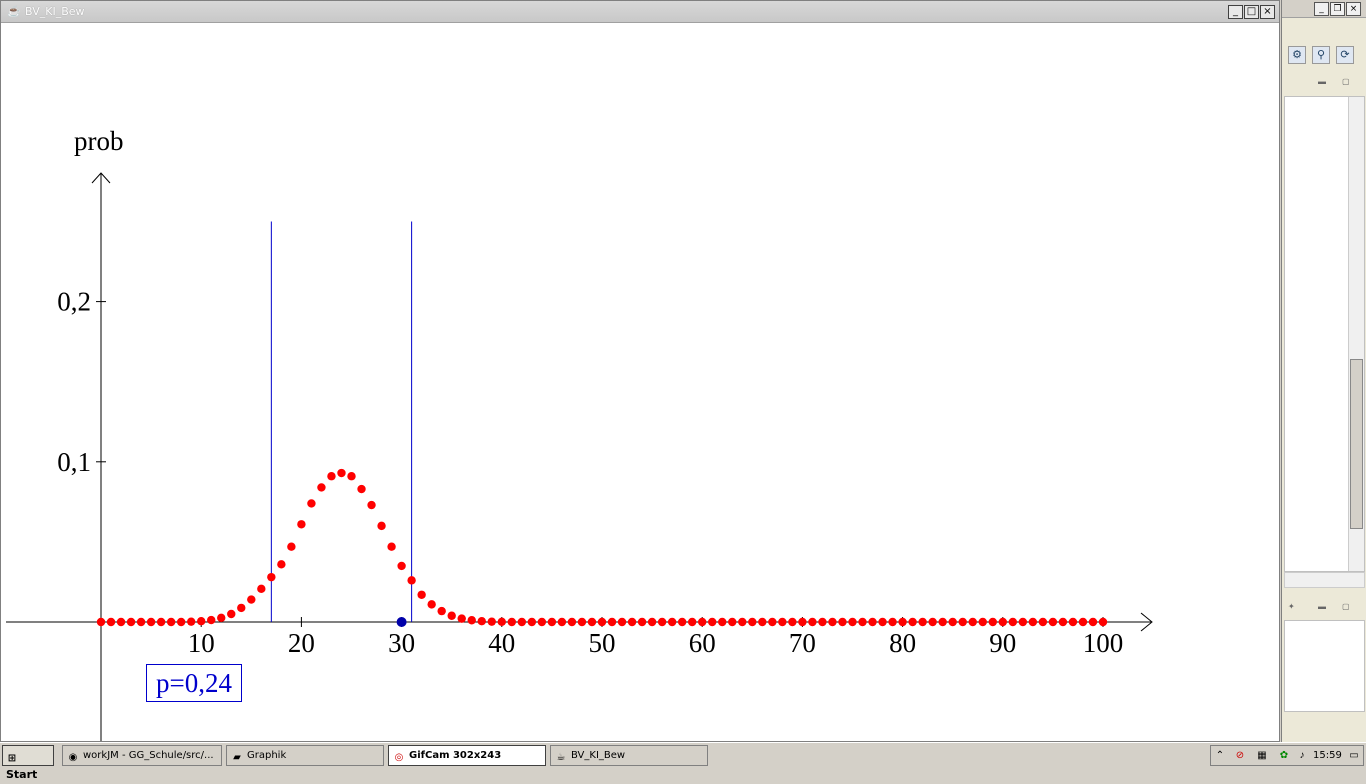  What do you see at coordinates (1353, 9) in the screenshot?
I see `side-close-button: ×` at bounding box center [1353, 9].